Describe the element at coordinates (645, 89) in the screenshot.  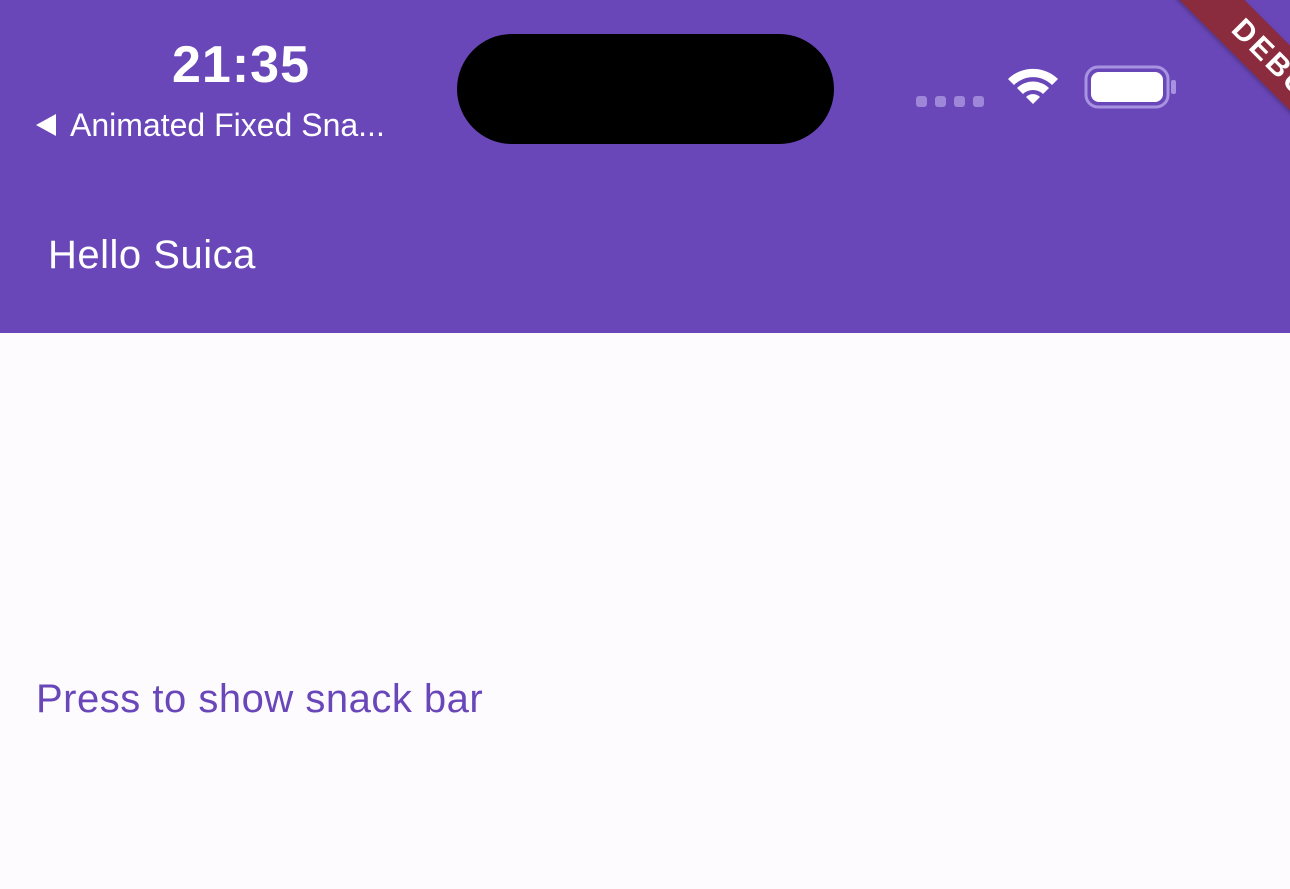
I see `dynamic-island` at that location.